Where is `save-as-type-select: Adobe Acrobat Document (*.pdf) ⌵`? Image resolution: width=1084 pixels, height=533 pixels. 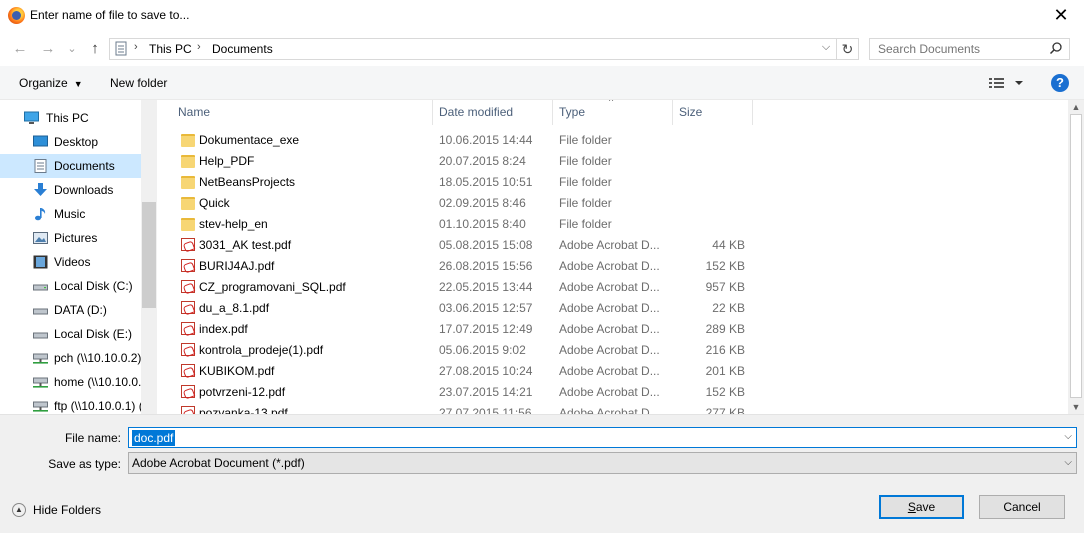
save-as-type-select: Adobe Acrobat Document (*.pdf) ⌵ is located at coordinates (602, 463).